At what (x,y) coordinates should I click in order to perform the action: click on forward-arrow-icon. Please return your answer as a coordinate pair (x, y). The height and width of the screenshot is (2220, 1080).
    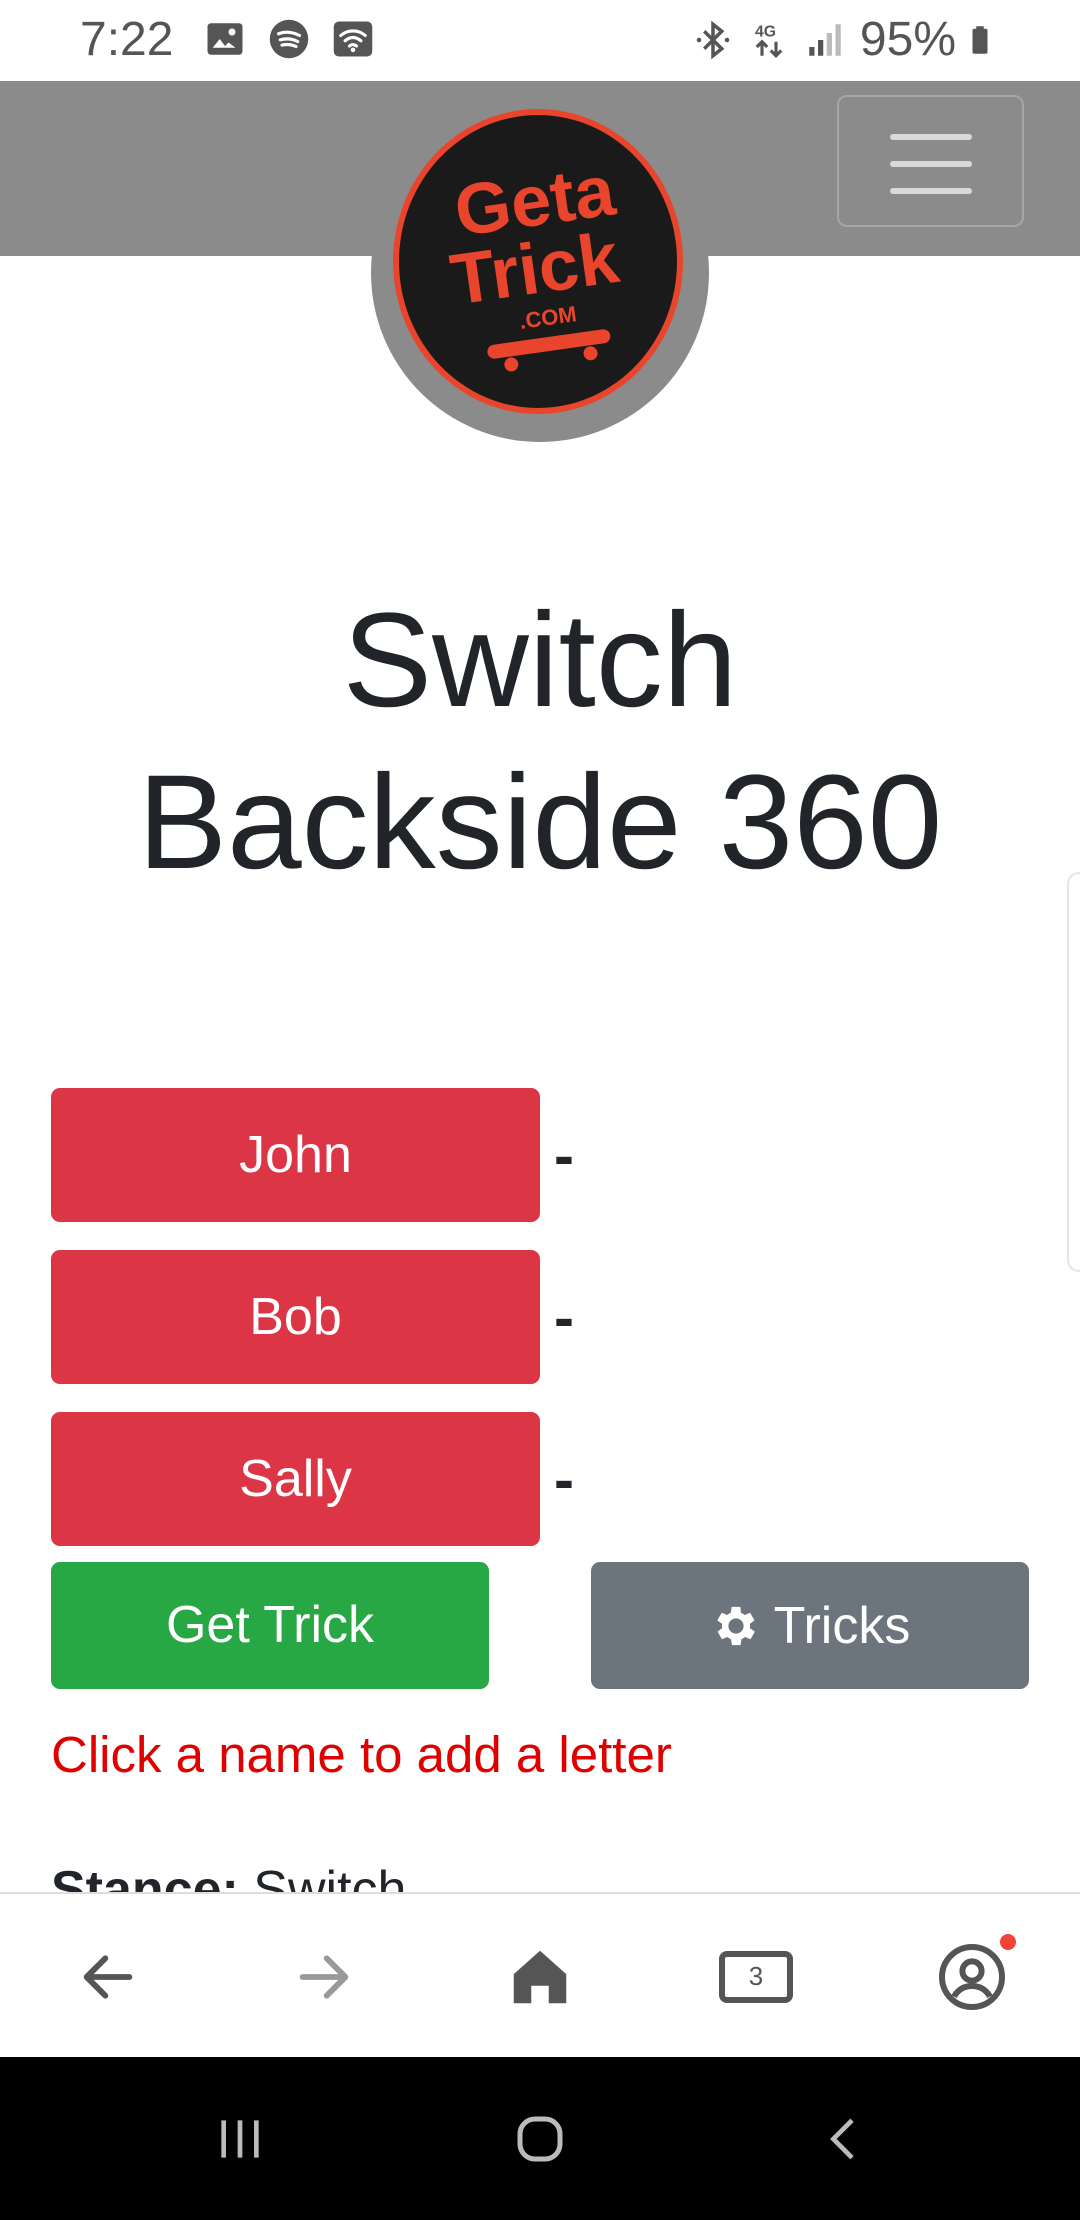
    Looking at the image, I should click on (324, 1976).